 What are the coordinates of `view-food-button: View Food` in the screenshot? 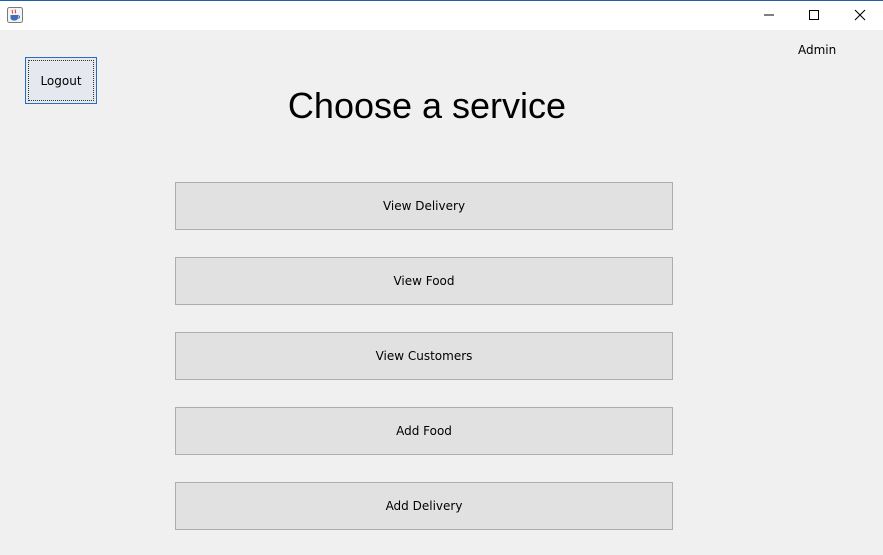 It's located at (424, 281).